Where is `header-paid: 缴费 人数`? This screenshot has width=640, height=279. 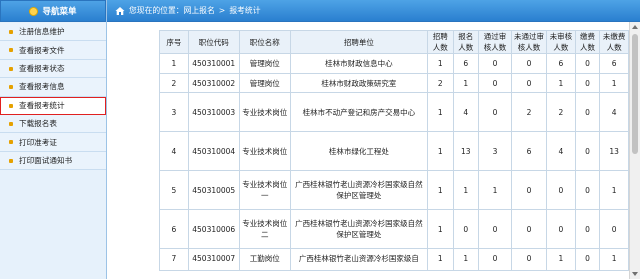
header-paid: 缴费 人数 is located at coordinates (587, 42).